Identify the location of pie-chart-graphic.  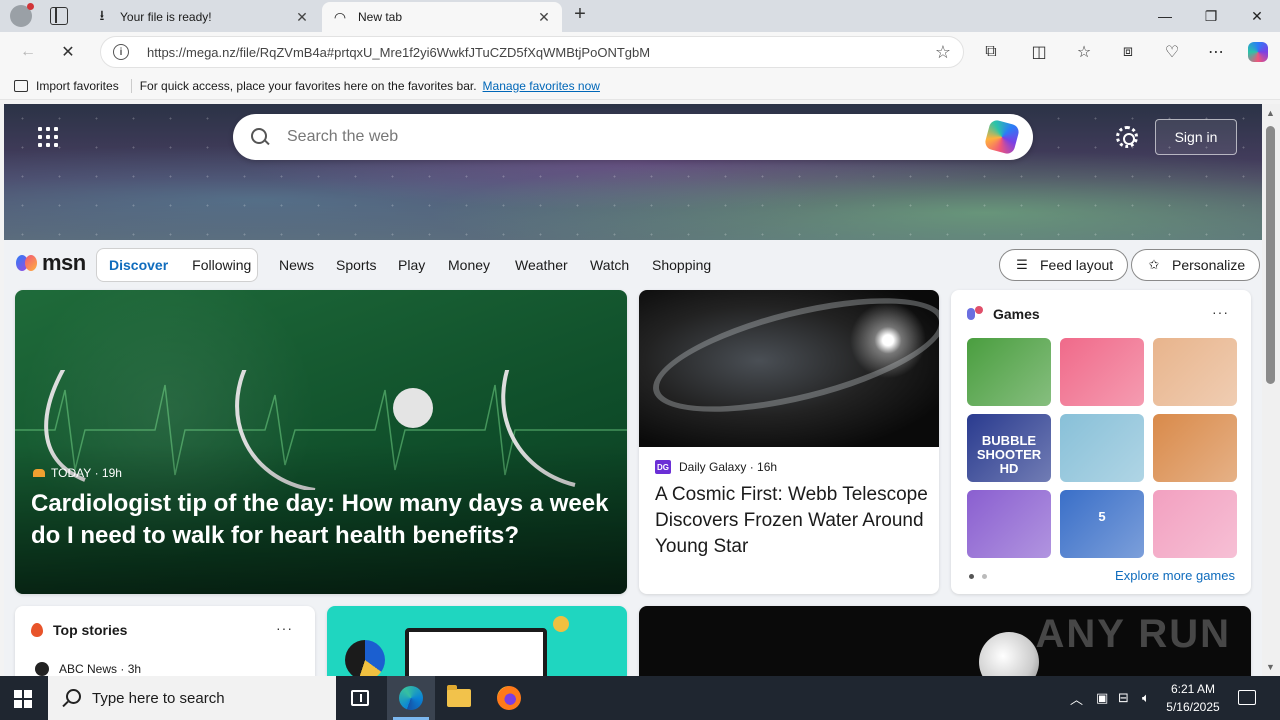
(365, 658).